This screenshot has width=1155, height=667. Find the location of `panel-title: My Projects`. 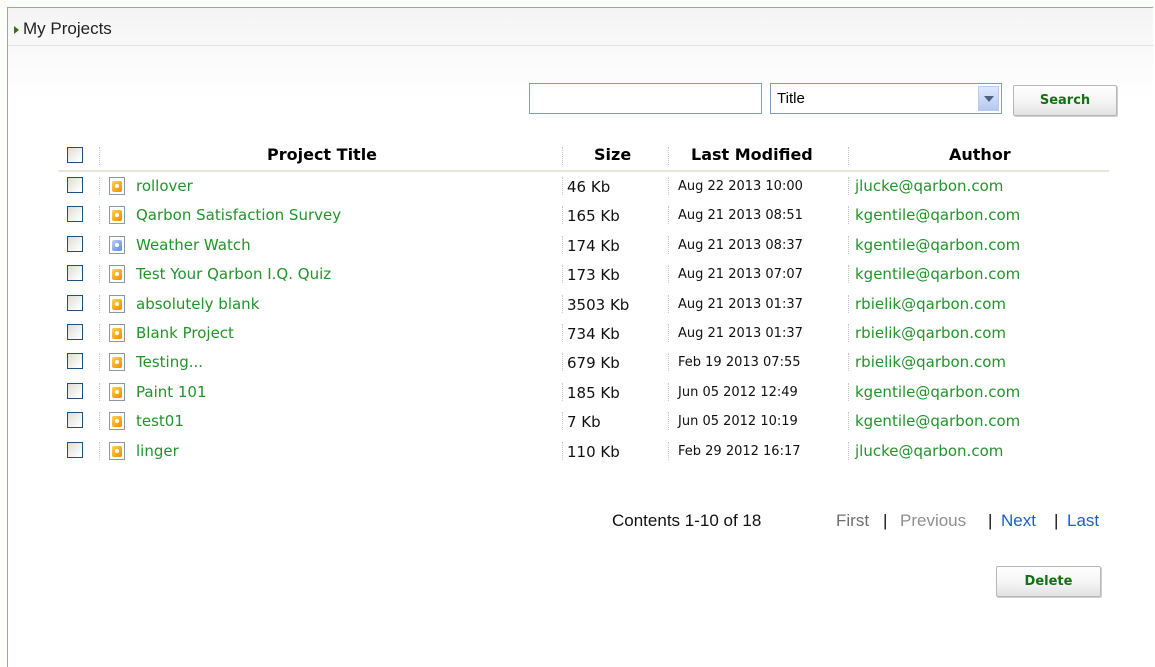

panel-title: My Projects is located at coordinates (67, 28).